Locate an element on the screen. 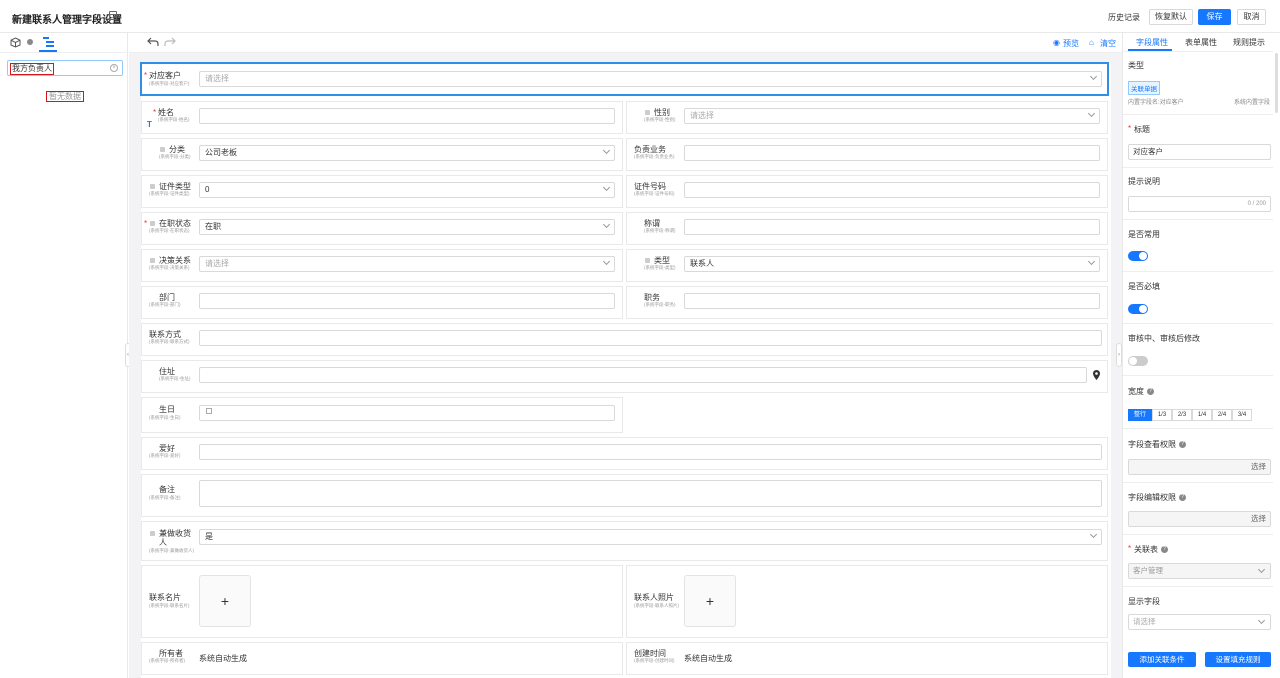 The image size is (1280, 678). field-owner-biz: 负责业务 (系统字段-负责业务) is located at coordinates (867, 154).